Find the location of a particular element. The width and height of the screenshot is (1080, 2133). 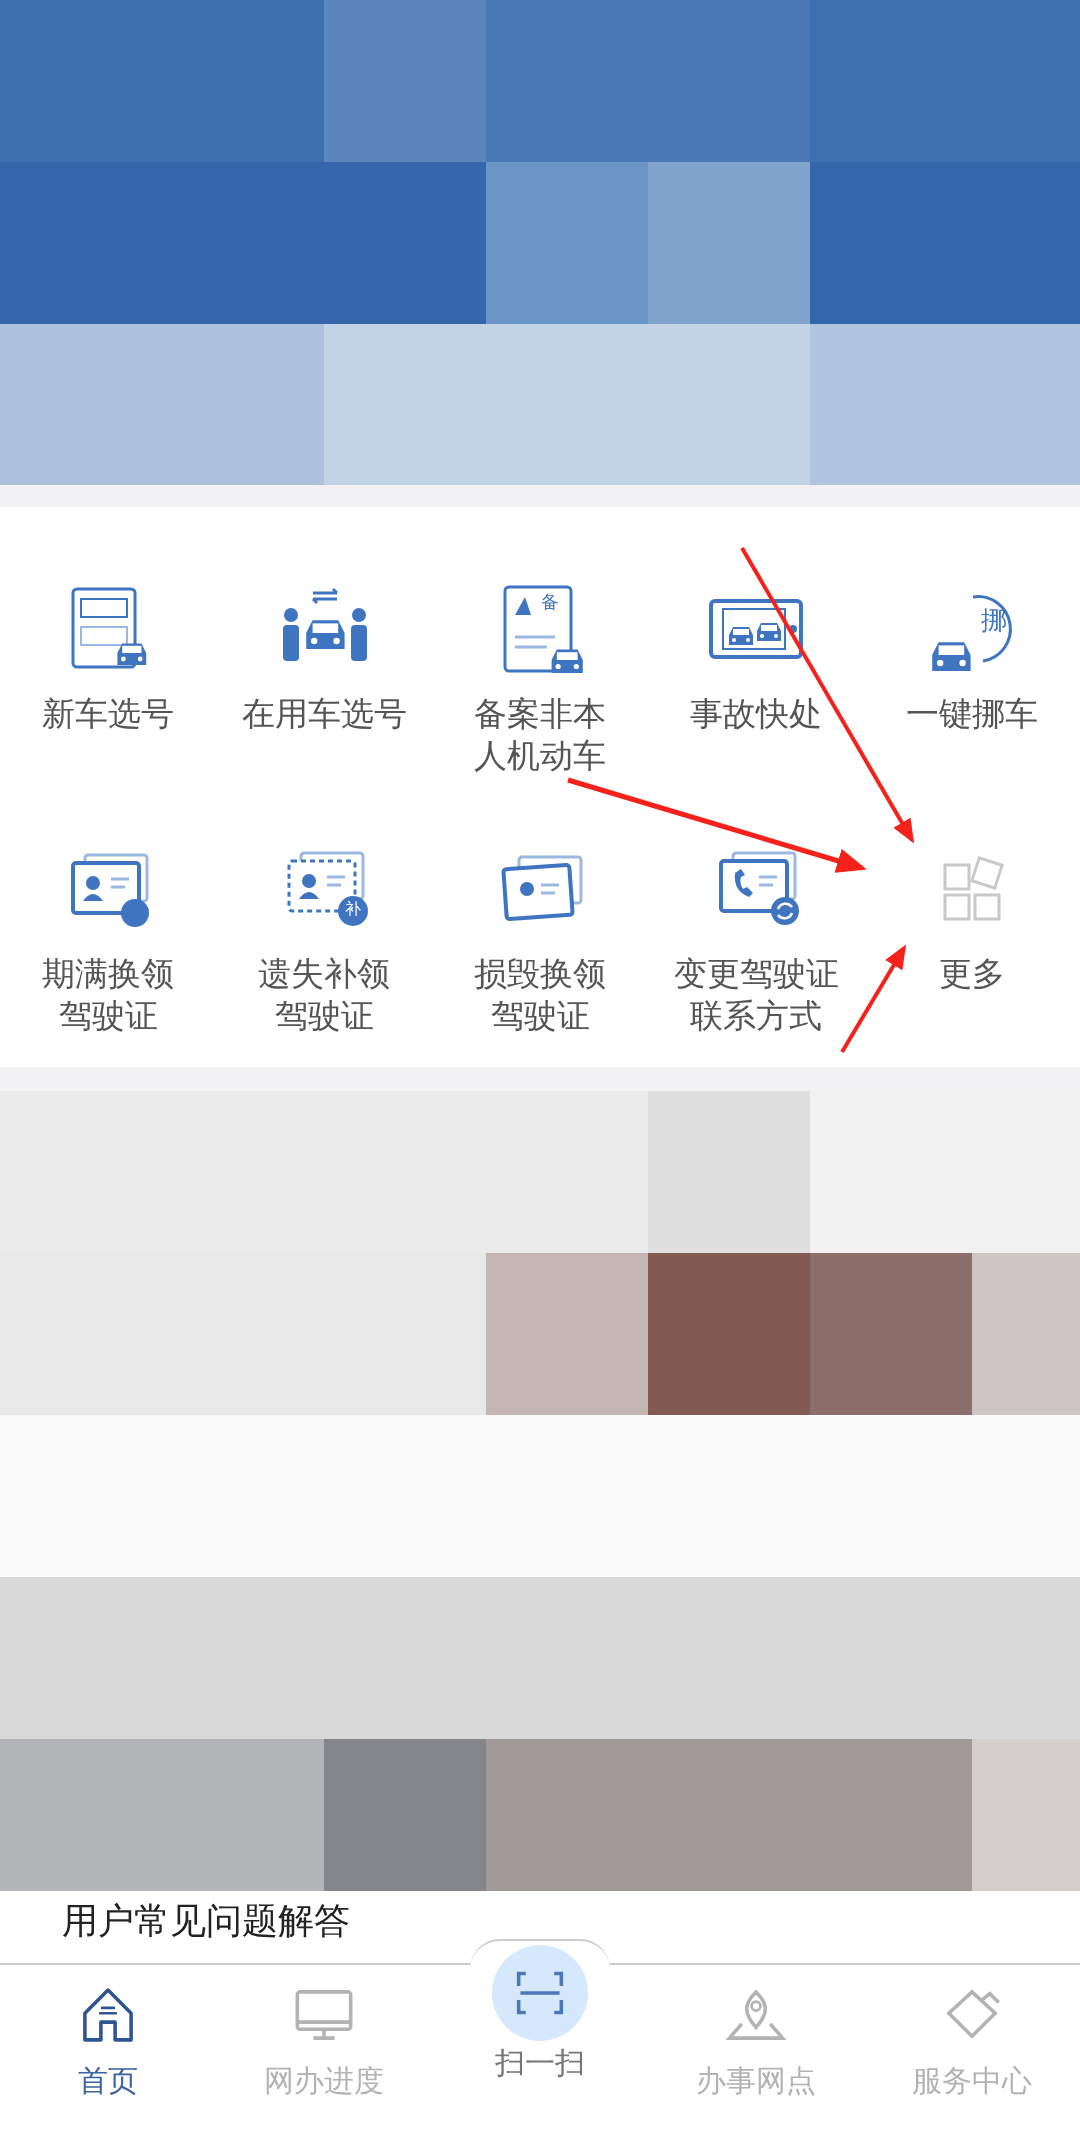

service-button: 在用车选号 is located at coordinates (324, 658).